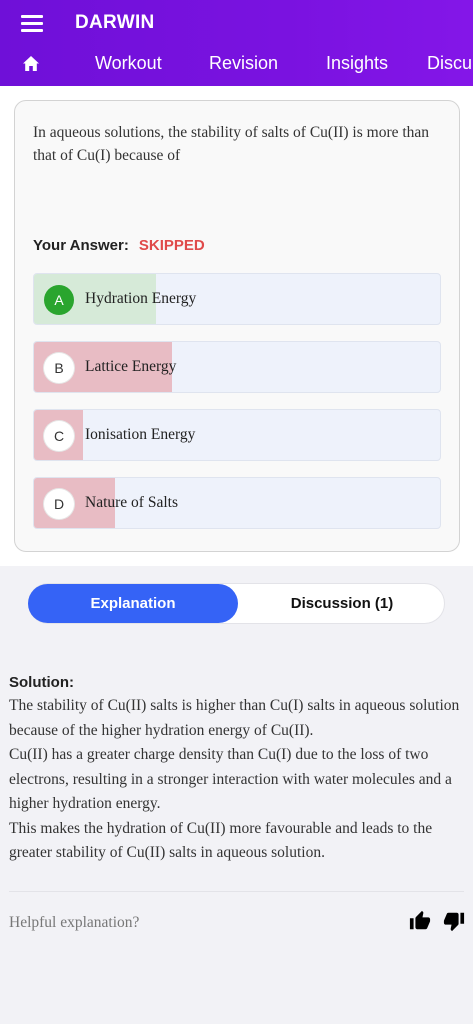  What do you see at coordinates (74, 922) in the screenshot?
I see `feedback-prompt: Helpful explanation?` at bounding box center [74, 922].